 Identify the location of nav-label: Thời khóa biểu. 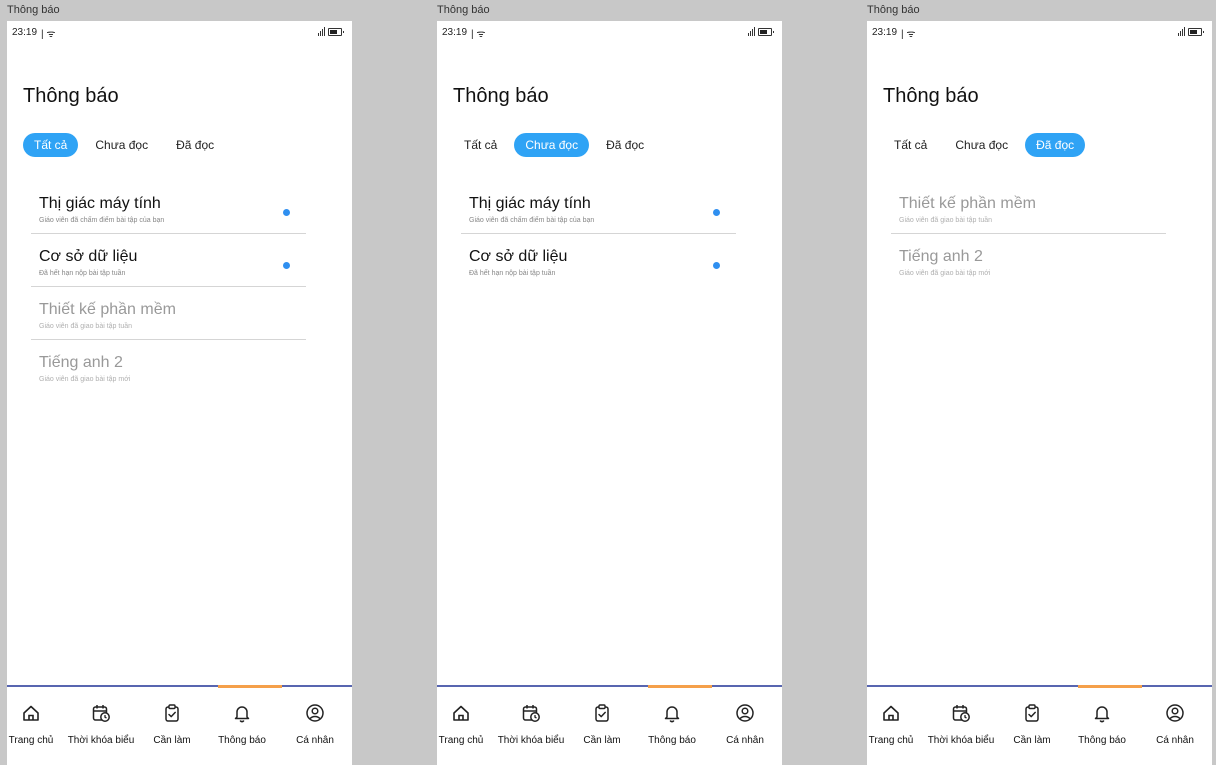
(961, 740).